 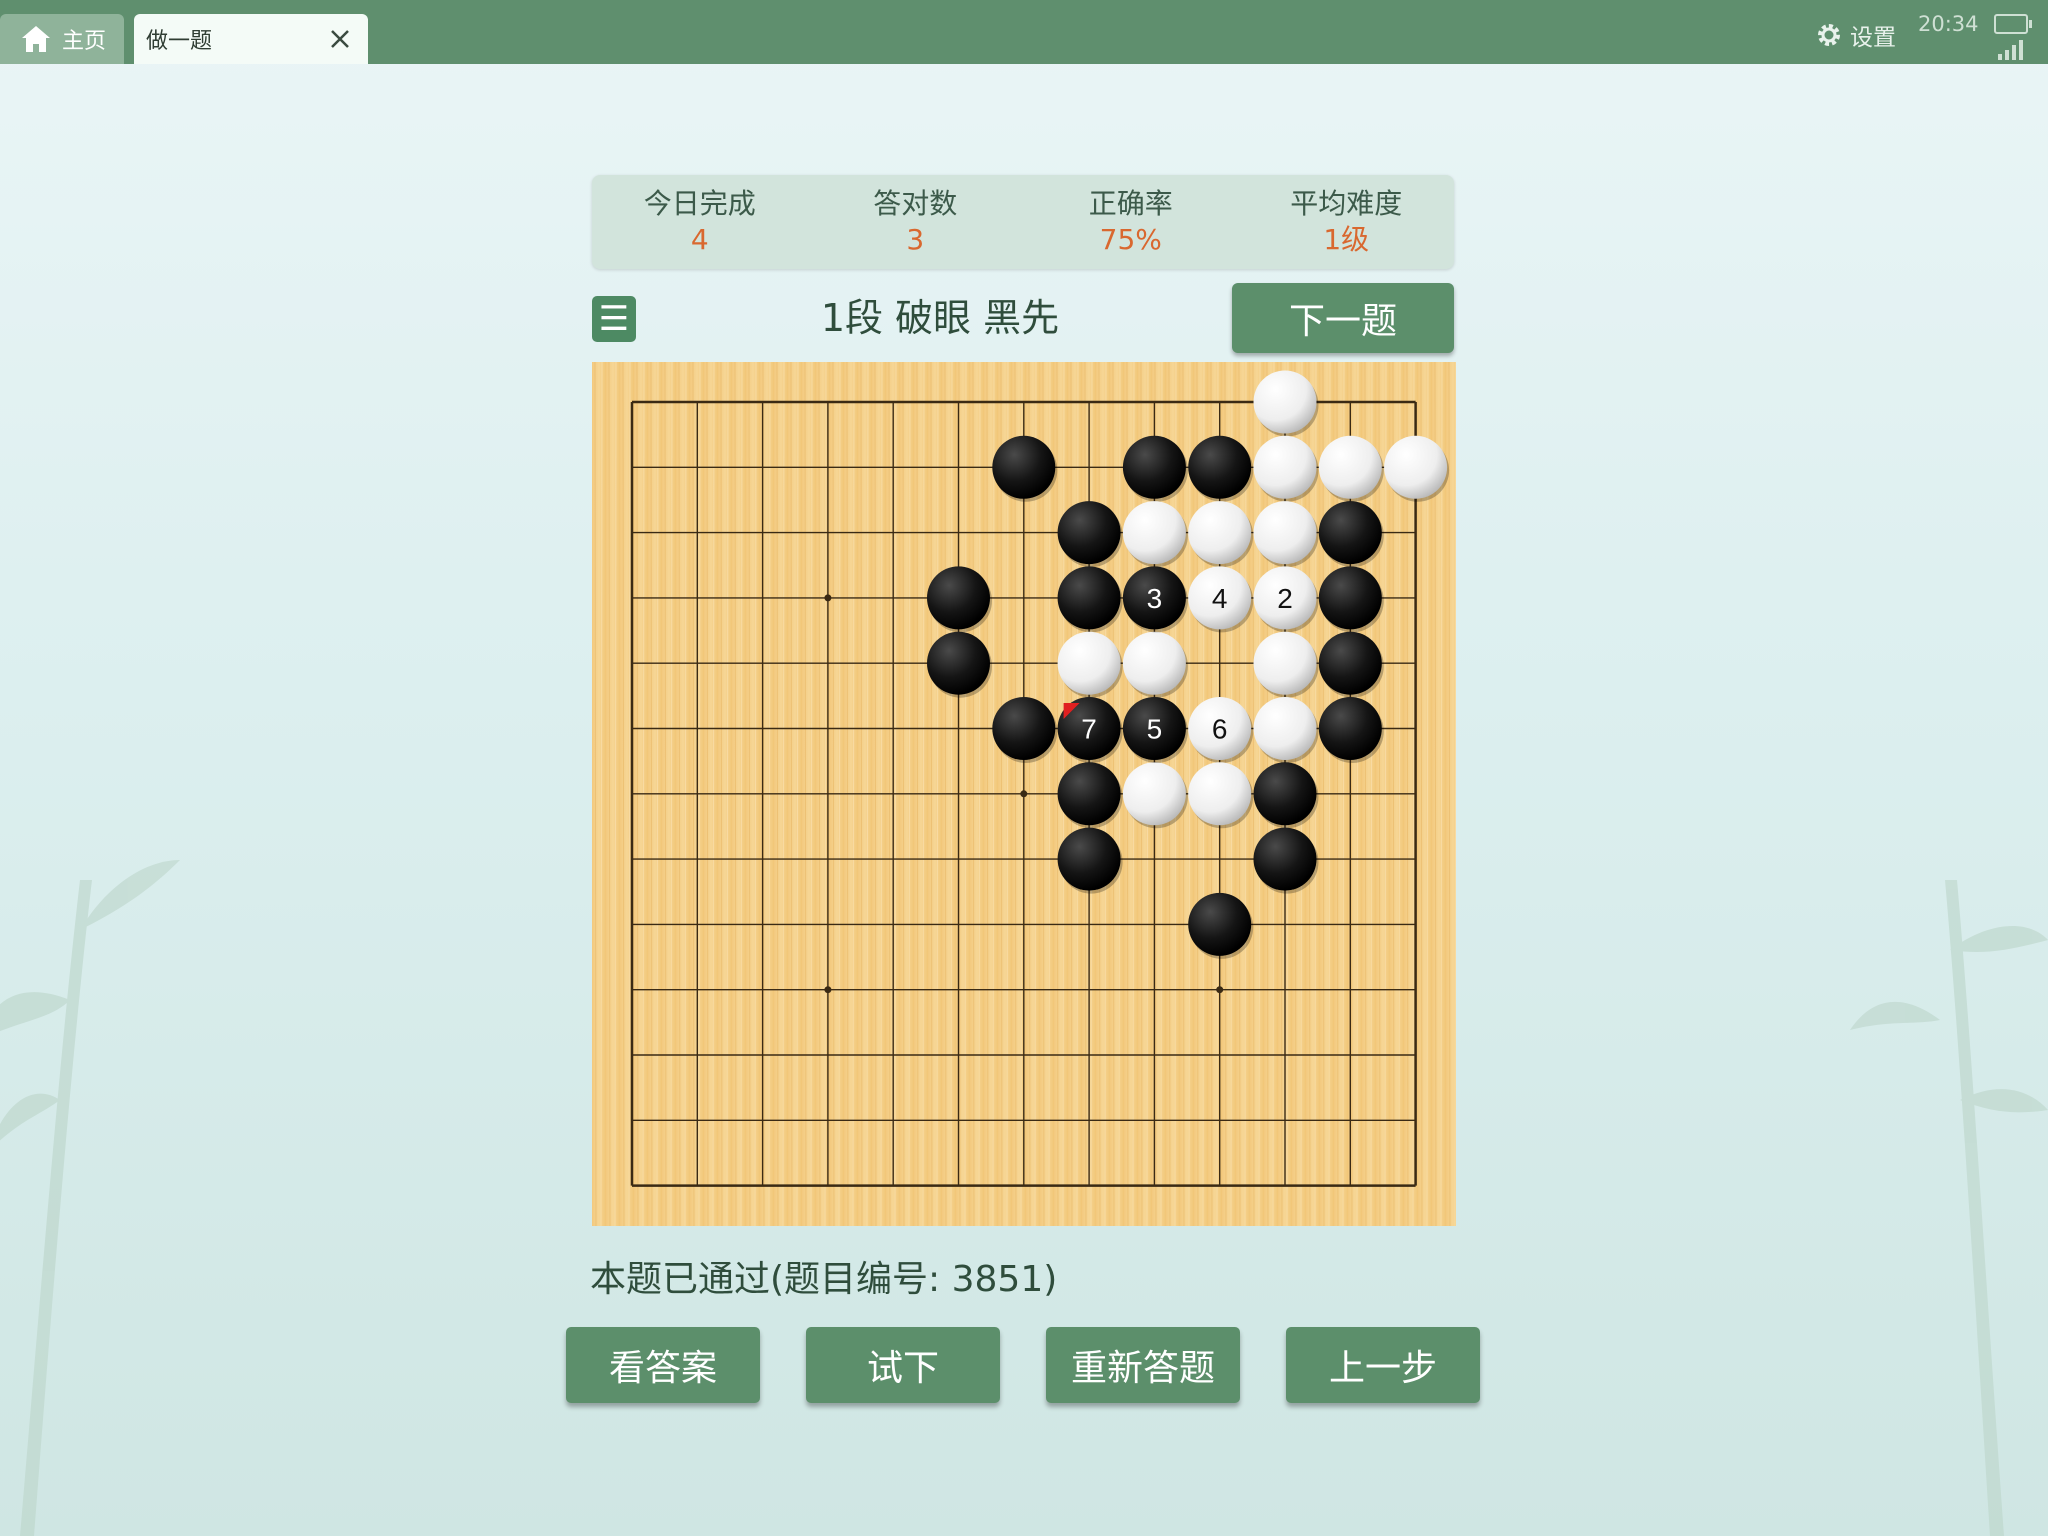 What do you see at coordinates (699, 239) in the screenshot?
I see `stat-value: 4` at bounding box center [699, 239].